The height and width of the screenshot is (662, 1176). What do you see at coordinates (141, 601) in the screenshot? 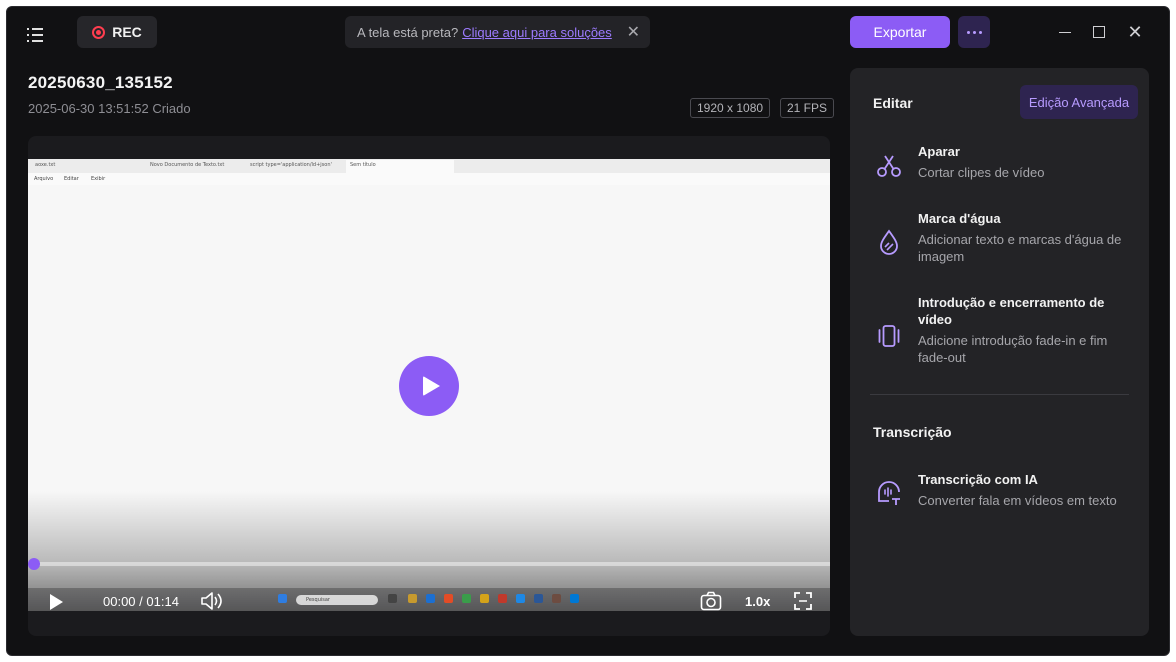
I see `time-display: 00:00 / 01:14` at bounding box center [141, 601].